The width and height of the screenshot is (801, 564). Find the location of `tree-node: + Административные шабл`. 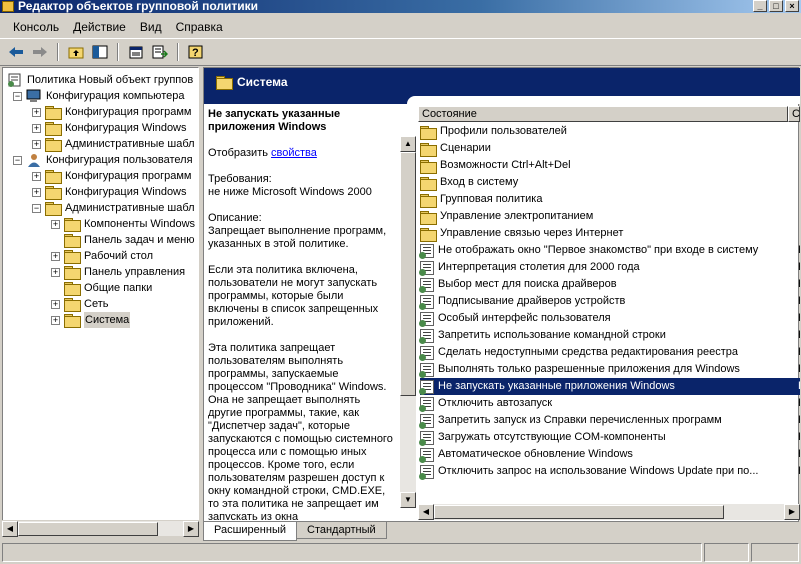

tree-node: + Административные шабл is located at coordinates (113, 144).